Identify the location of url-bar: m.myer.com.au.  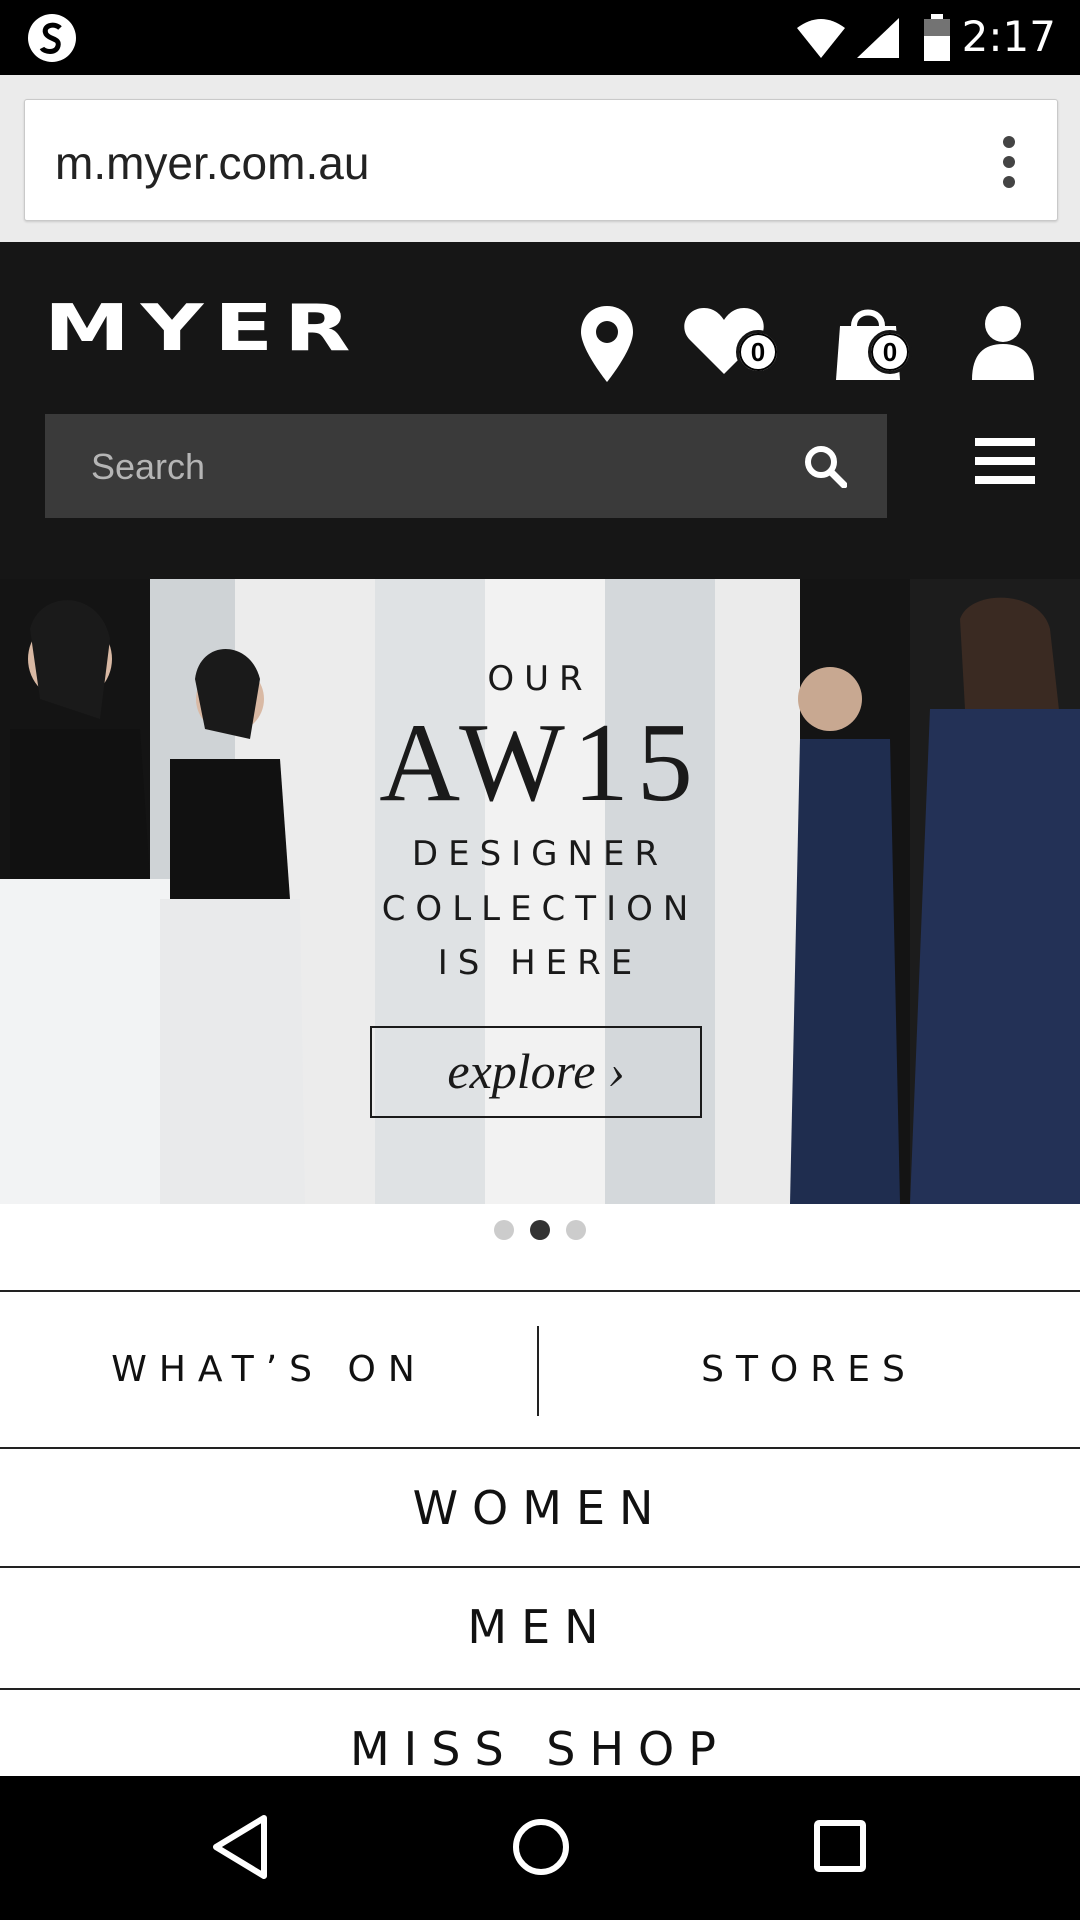
(541, 160).